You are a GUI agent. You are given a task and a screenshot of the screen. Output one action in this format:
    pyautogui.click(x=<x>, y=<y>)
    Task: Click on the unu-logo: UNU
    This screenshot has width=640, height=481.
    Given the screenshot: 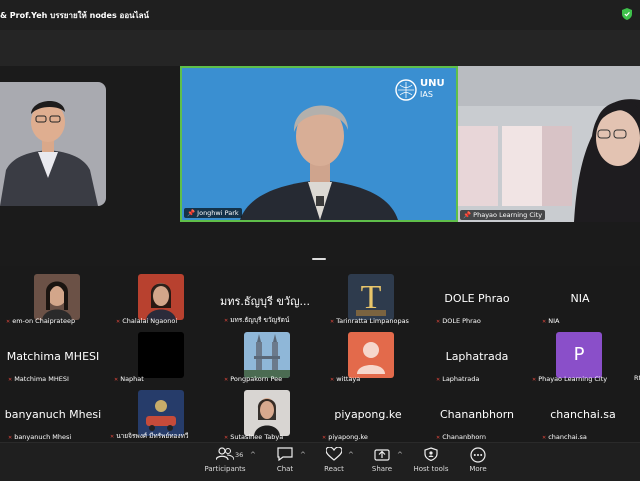 What is the action you would take?
    pyautogui.click(x=432, y=83)
    